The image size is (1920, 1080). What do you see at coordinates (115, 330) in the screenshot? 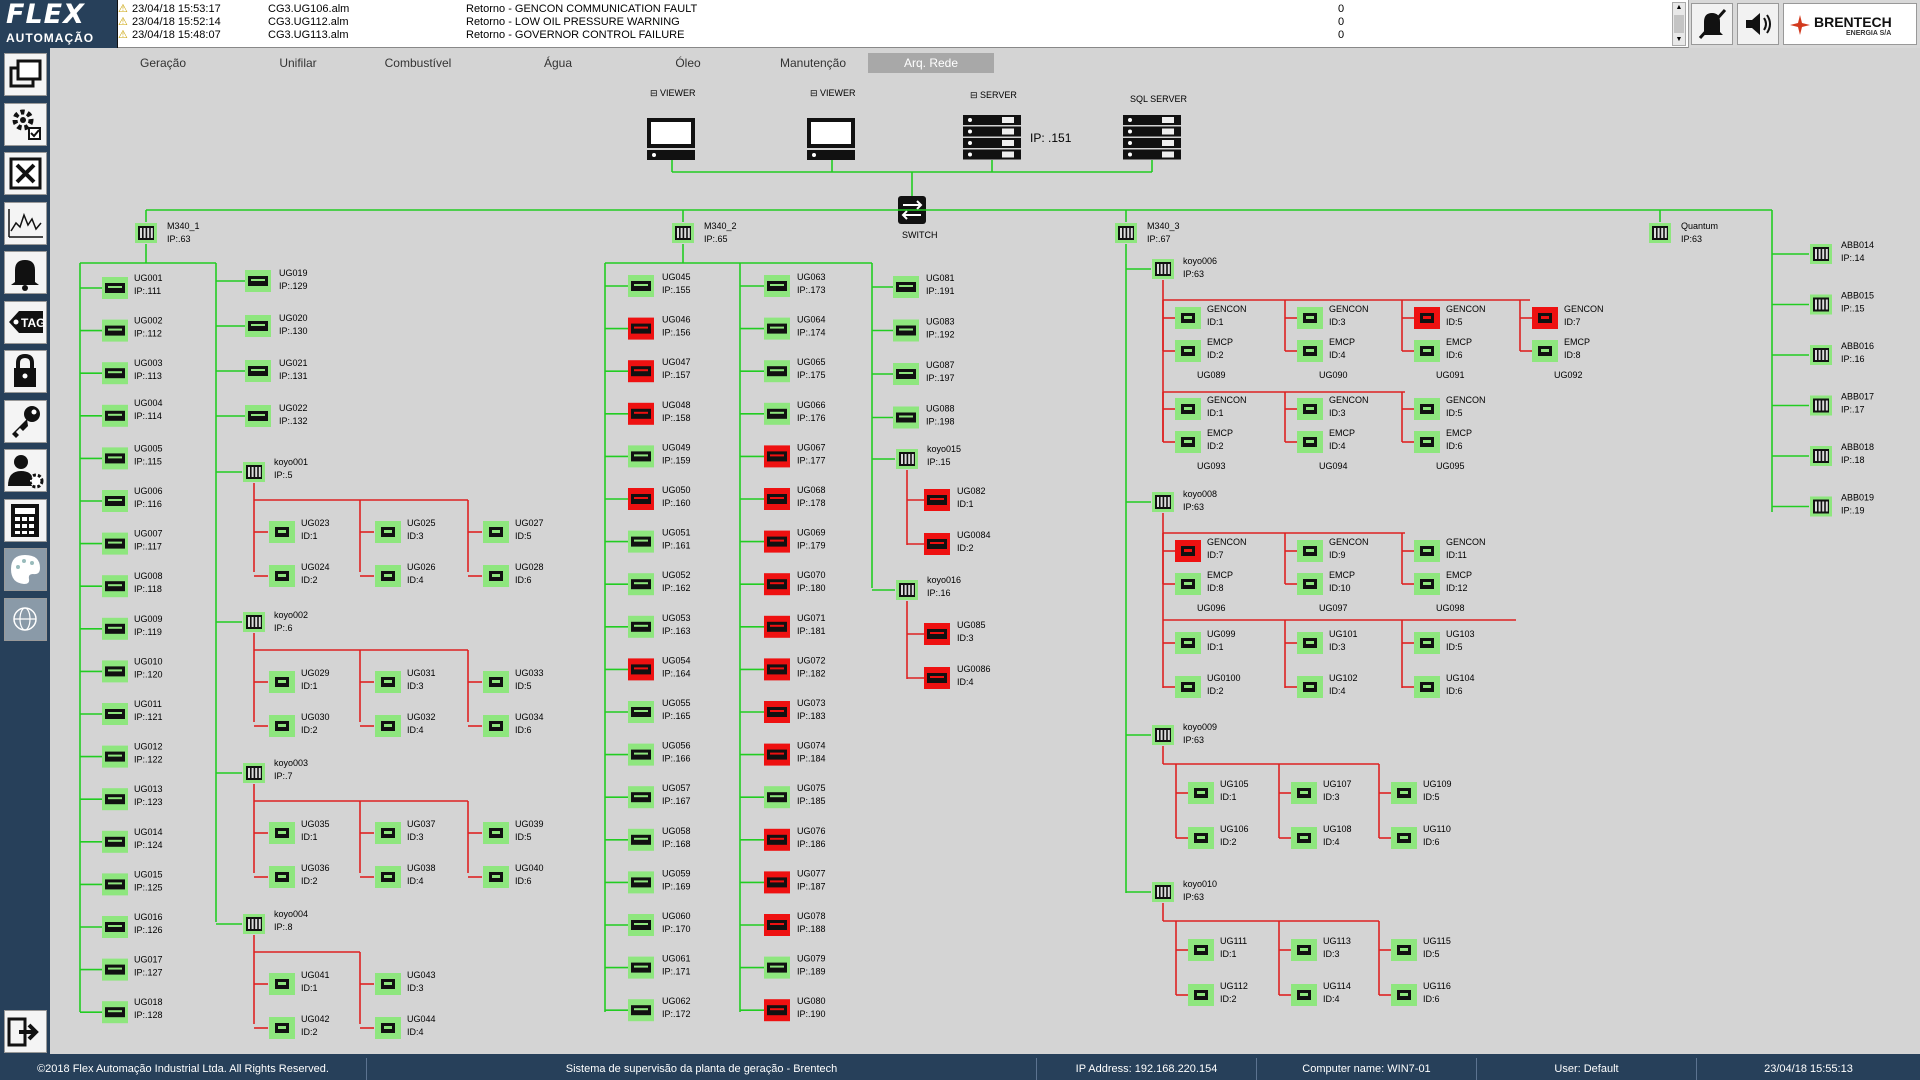
I see `unit-ug002` at bounding box center [115, 330].